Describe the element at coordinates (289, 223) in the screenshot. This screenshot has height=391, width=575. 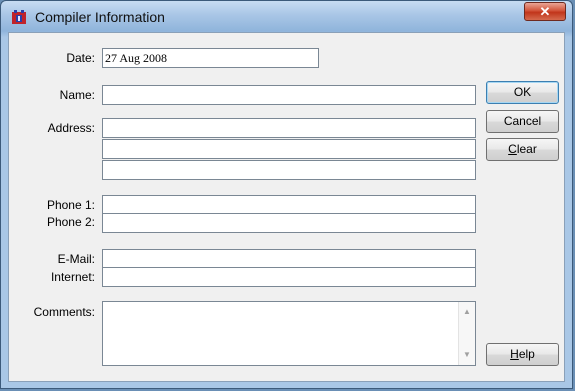
I see `phone2-field` at that location.